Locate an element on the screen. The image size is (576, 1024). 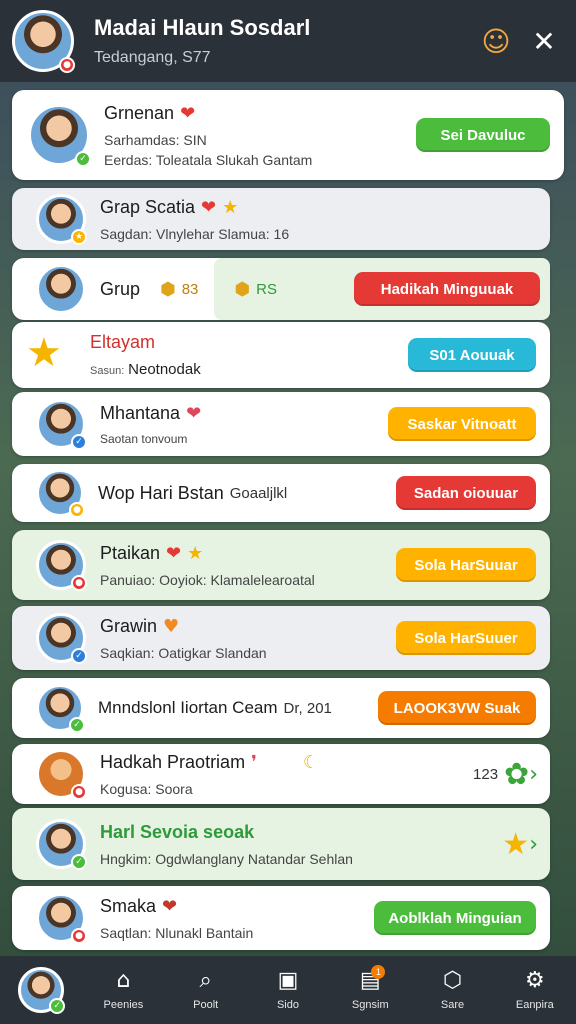
row-name: Eltayam is located at coordinates (123, 342).